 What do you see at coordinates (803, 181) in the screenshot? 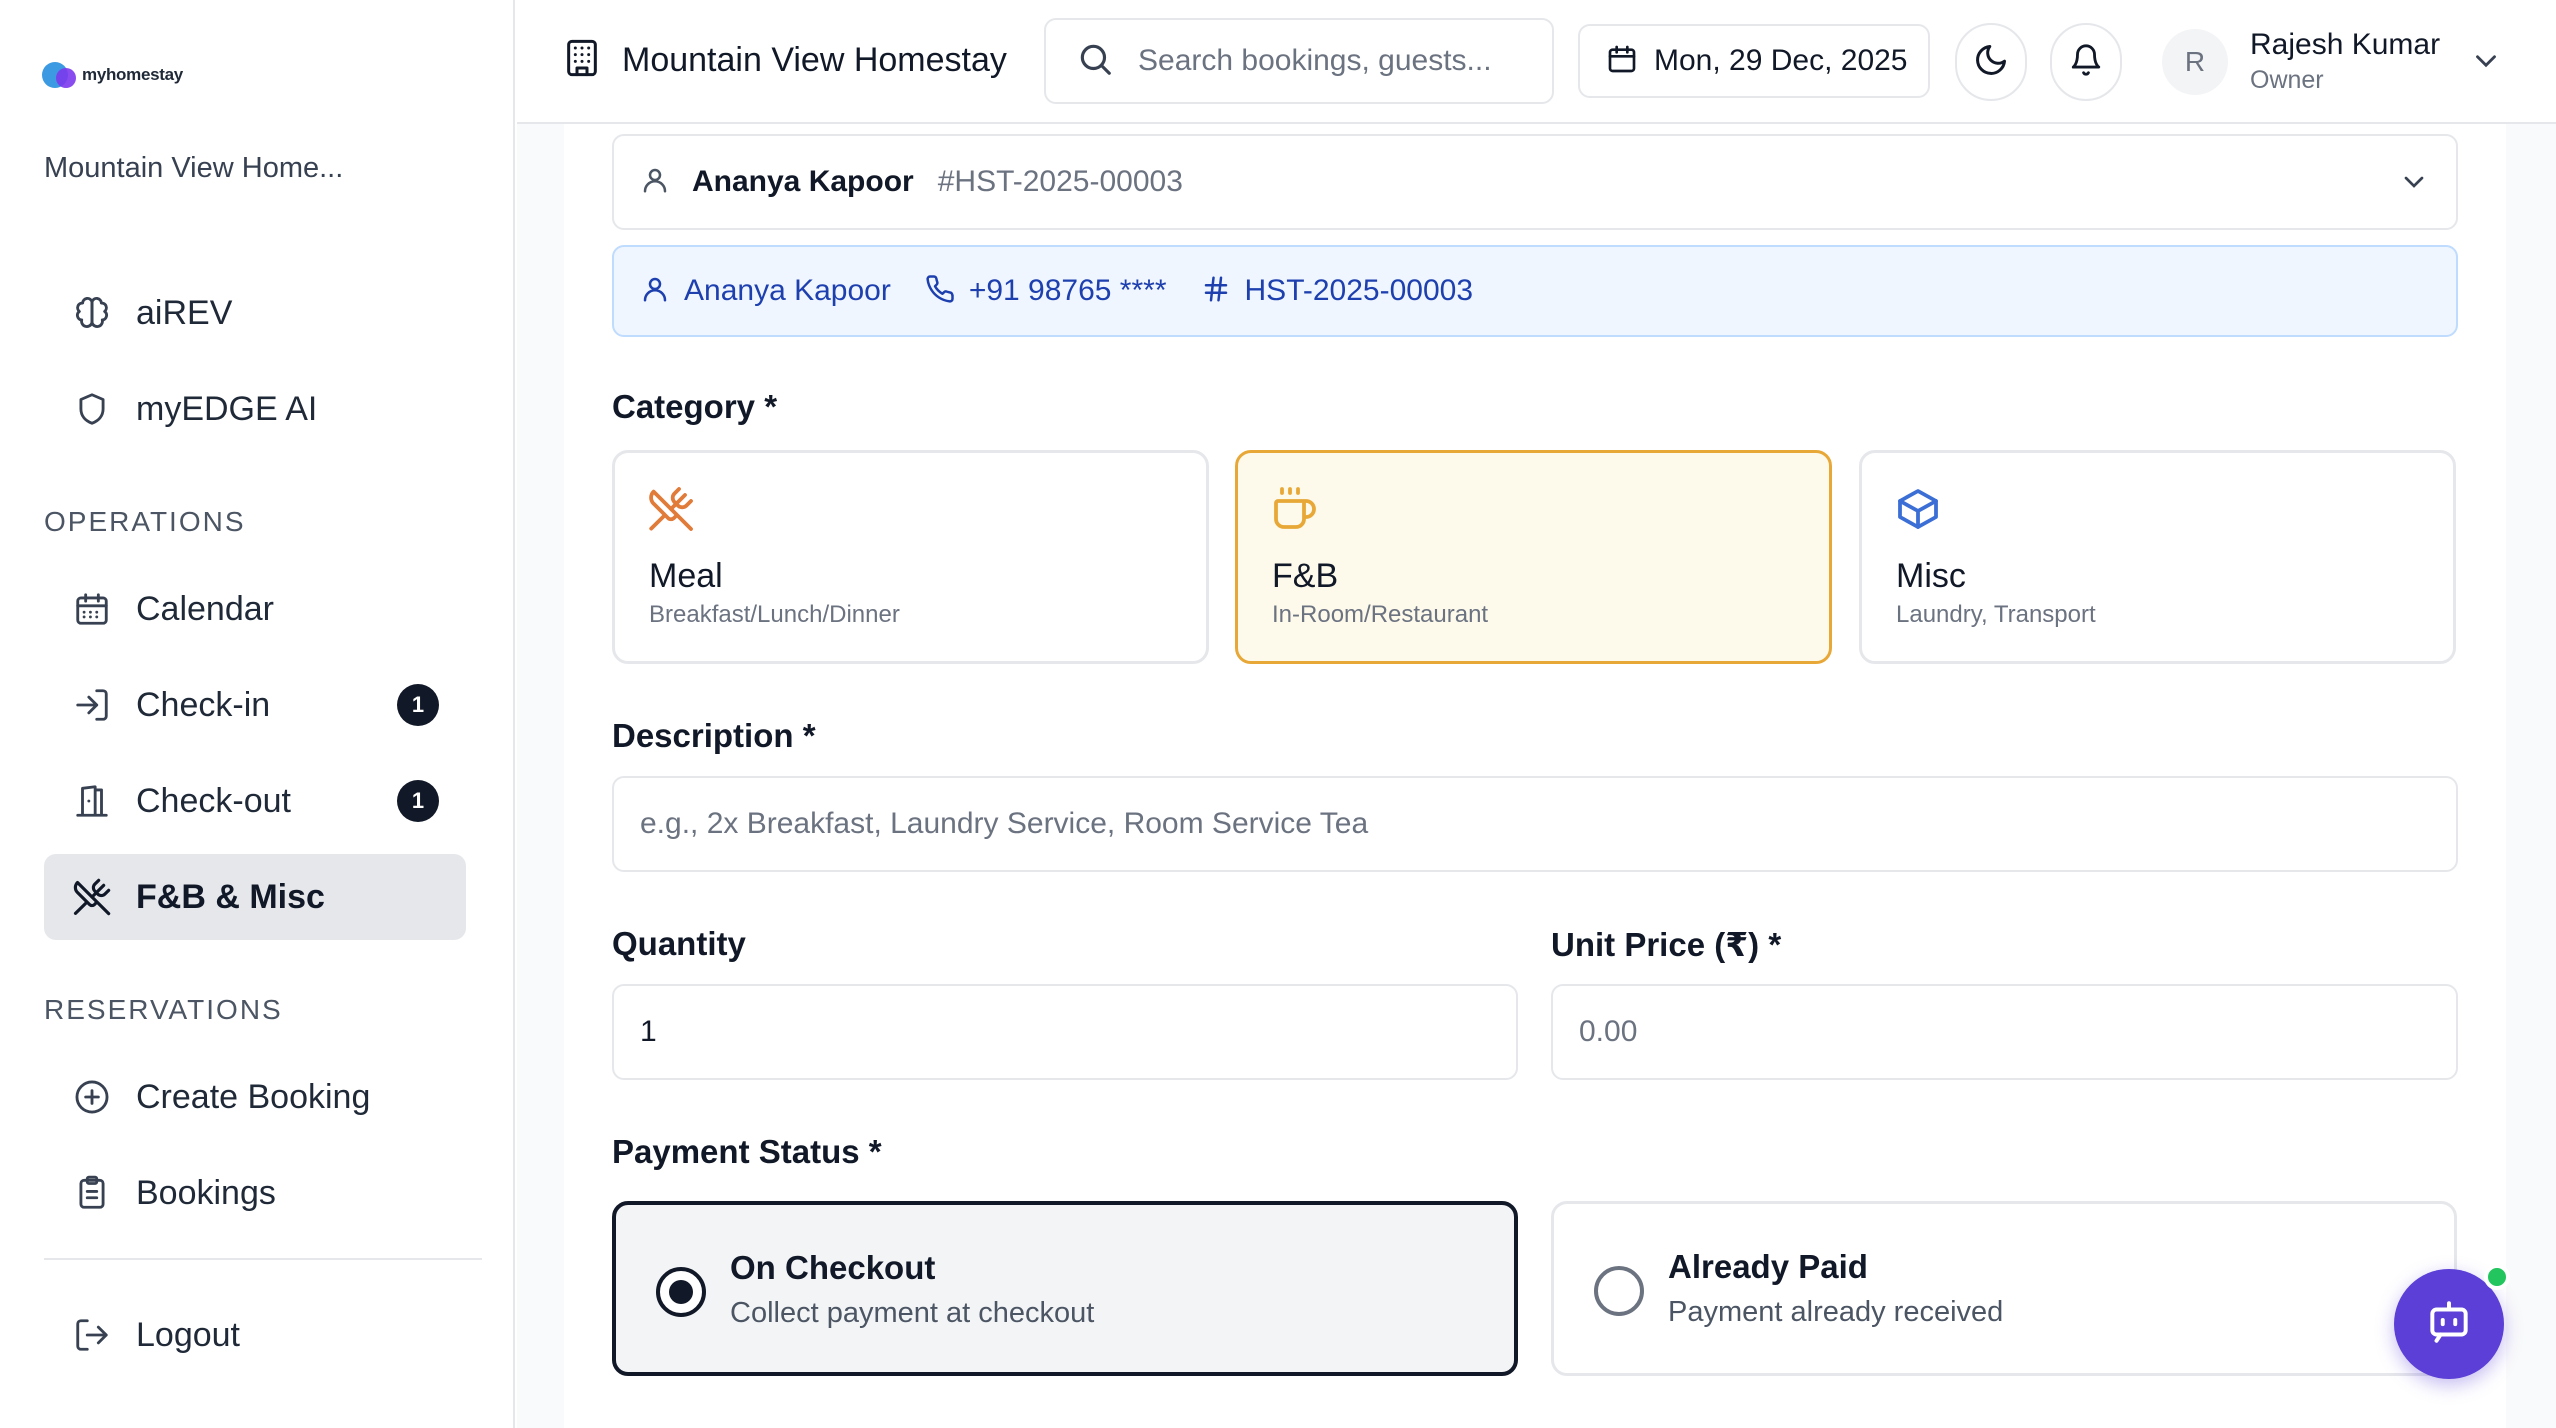
I see `selected-guest-name: Ananya Kapoor` at bounding box center [803, 181].